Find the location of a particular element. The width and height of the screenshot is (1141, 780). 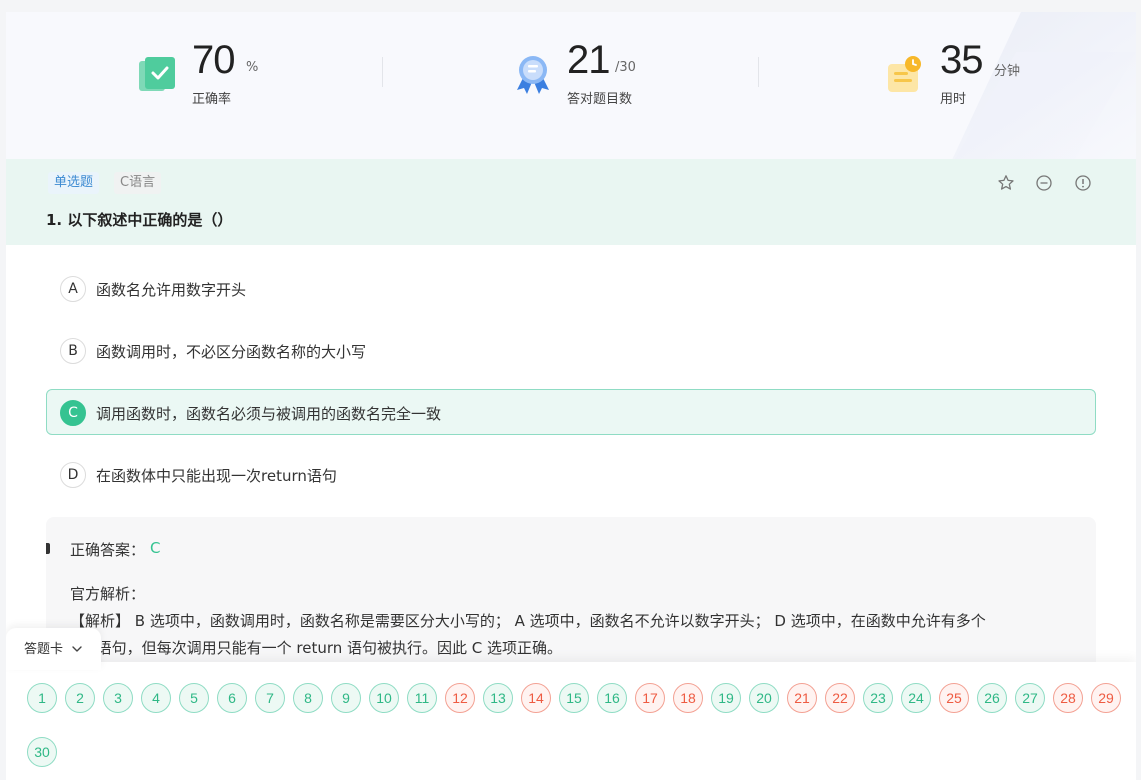

answer-card-item: 7 is located at coordinates (270, 698).